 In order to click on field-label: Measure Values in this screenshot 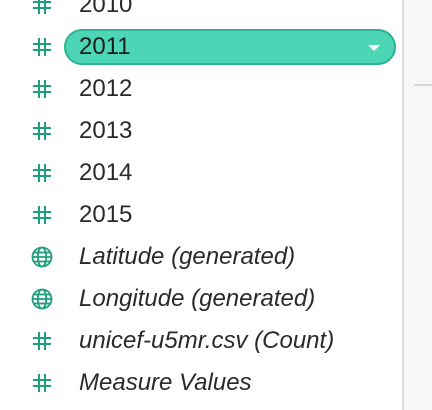, I will do `click(165, 382)`.